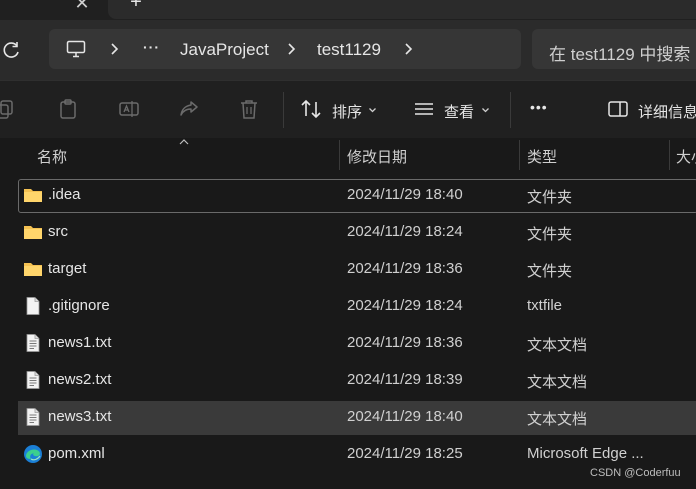 The width and height of the screenshot is (696, 489). What do you see at coordinates (249, 109) in the screenshot?
I see `delete-icon` at bounding box center [249, 109].